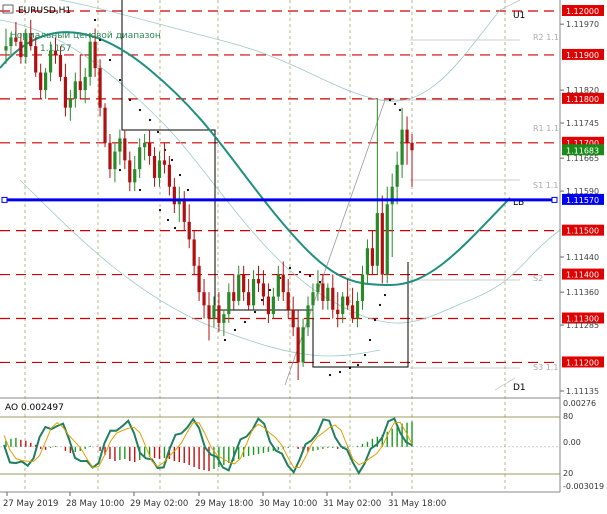 The image size is (607, 514). I want to click on price-tag-label: 1.12000, so click(582, 11).